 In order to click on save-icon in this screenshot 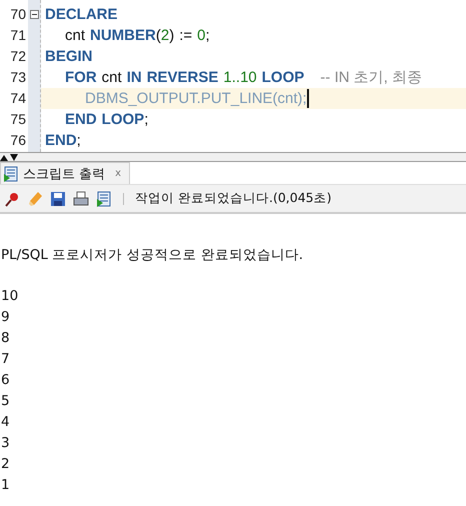, I will do `click(58, 198)`.